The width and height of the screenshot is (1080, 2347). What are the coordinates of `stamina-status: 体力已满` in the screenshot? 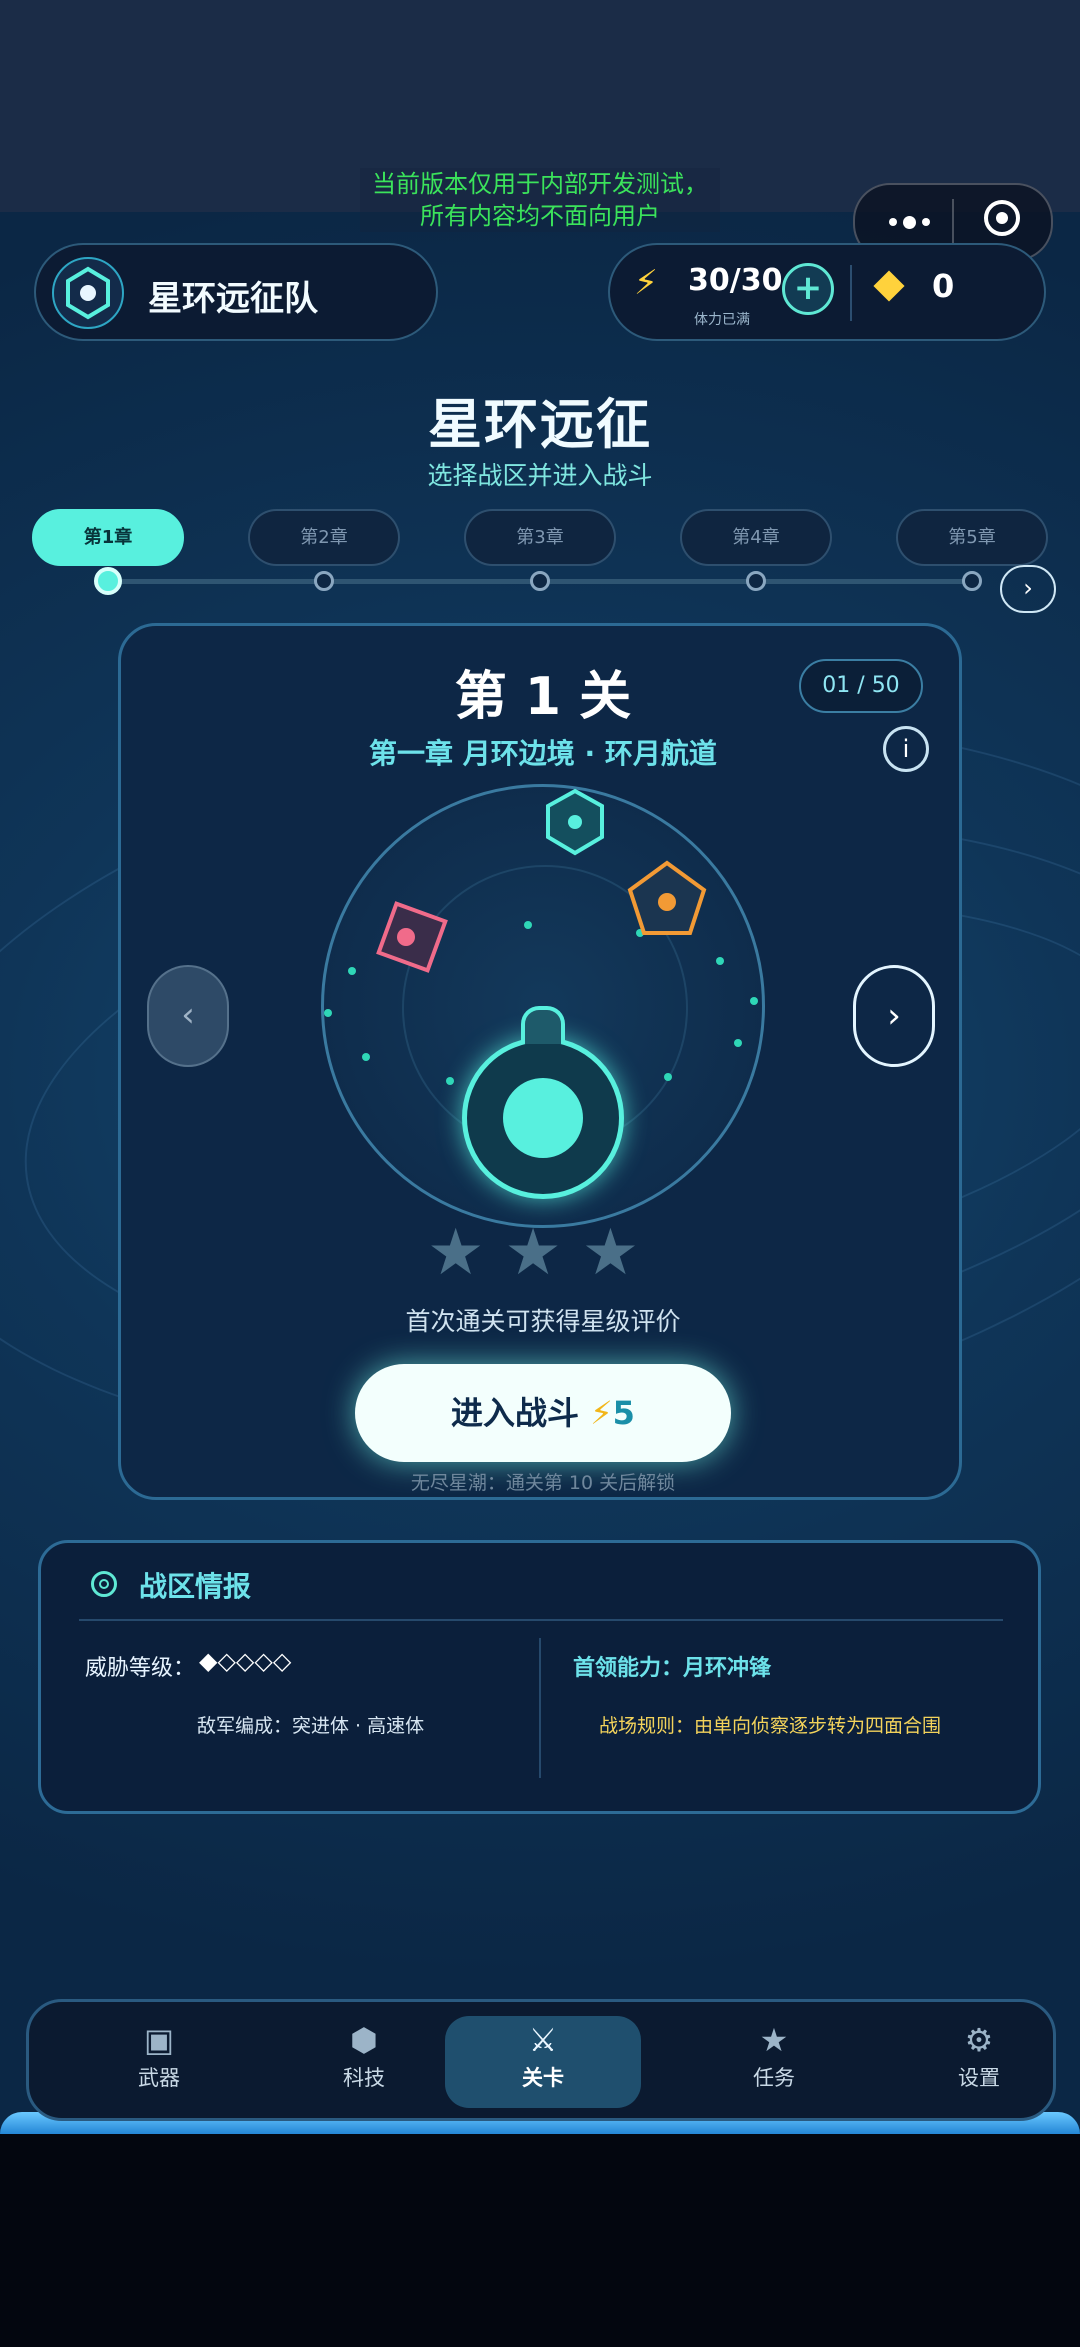 It's located at (722, 320).